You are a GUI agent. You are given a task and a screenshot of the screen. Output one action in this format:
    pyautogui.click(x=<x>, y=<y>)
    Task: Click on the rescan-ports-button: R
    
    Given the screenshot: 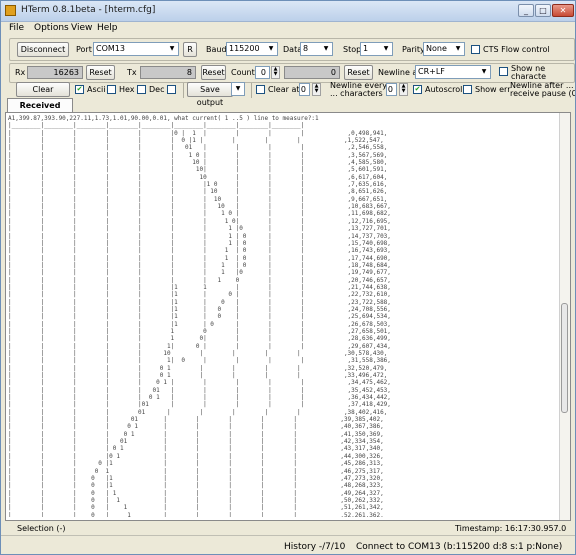 What is the action you would take?
    pyautogui.click(x=190, y=49)
    